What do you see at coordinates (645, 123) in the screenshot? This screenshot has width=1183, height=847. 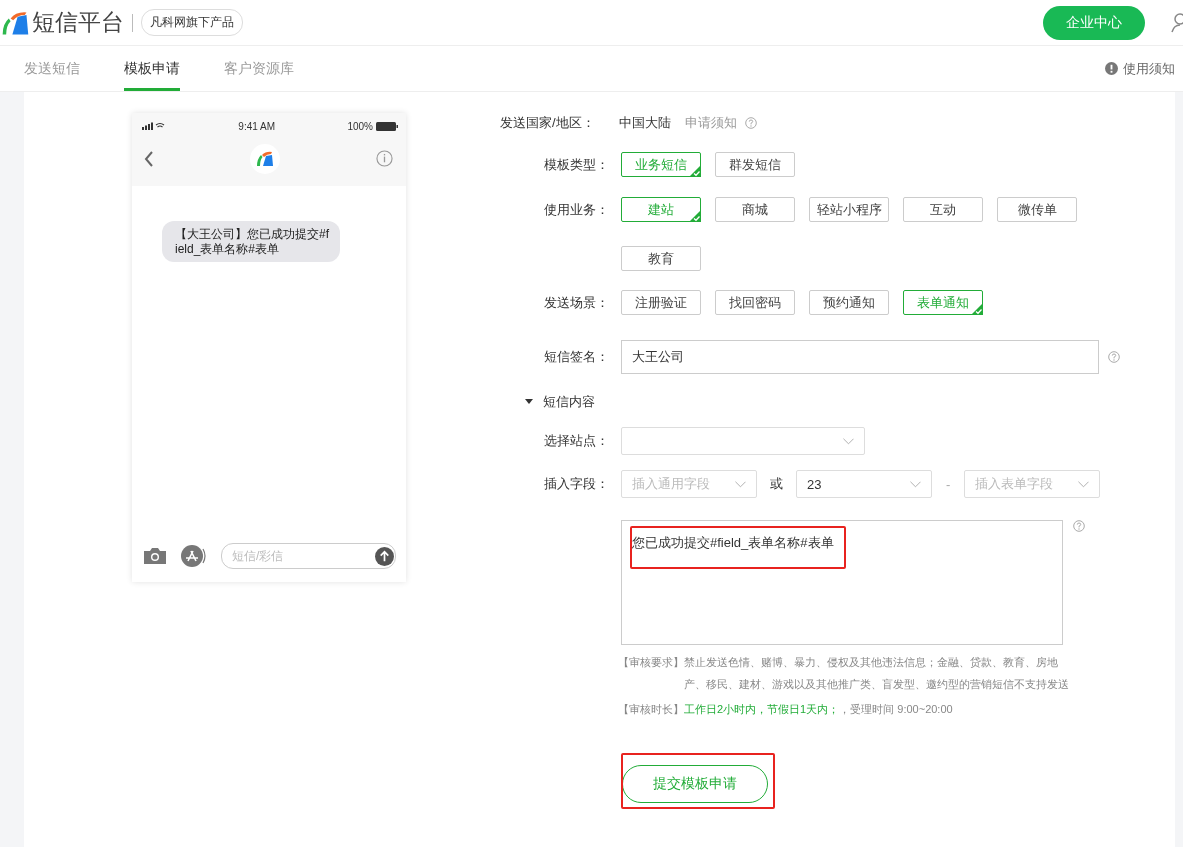 I see `country-value: 中国大陆` at bounding box center [645, 123].